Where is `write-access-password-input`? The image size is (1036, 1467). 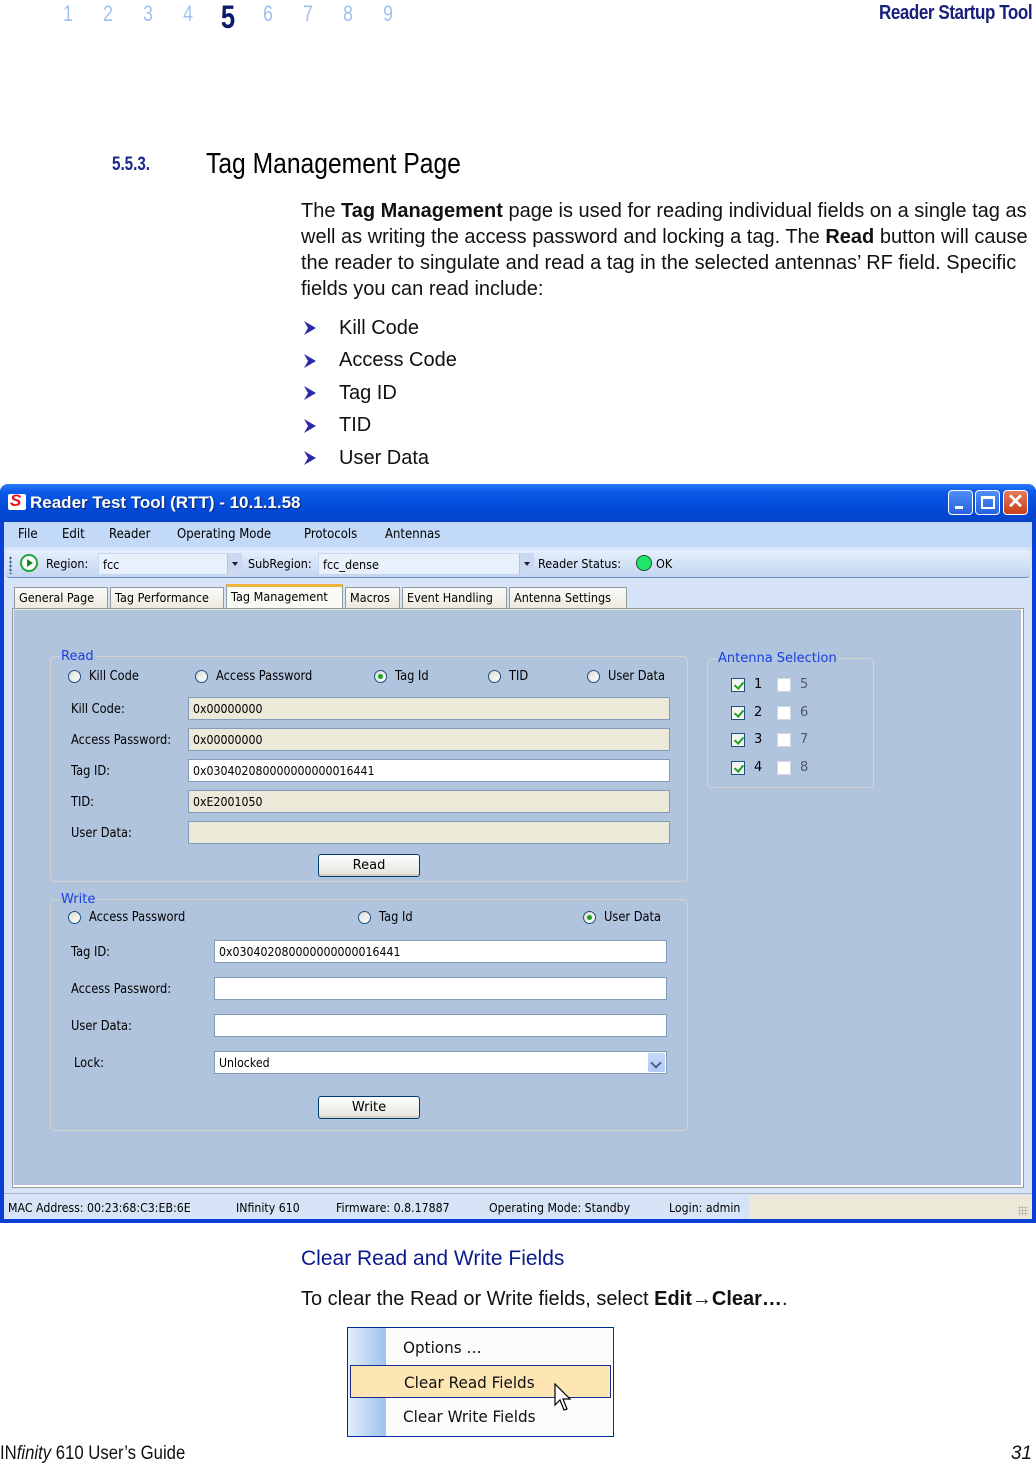 write-access-password-input is located at coordinates (440, 988).